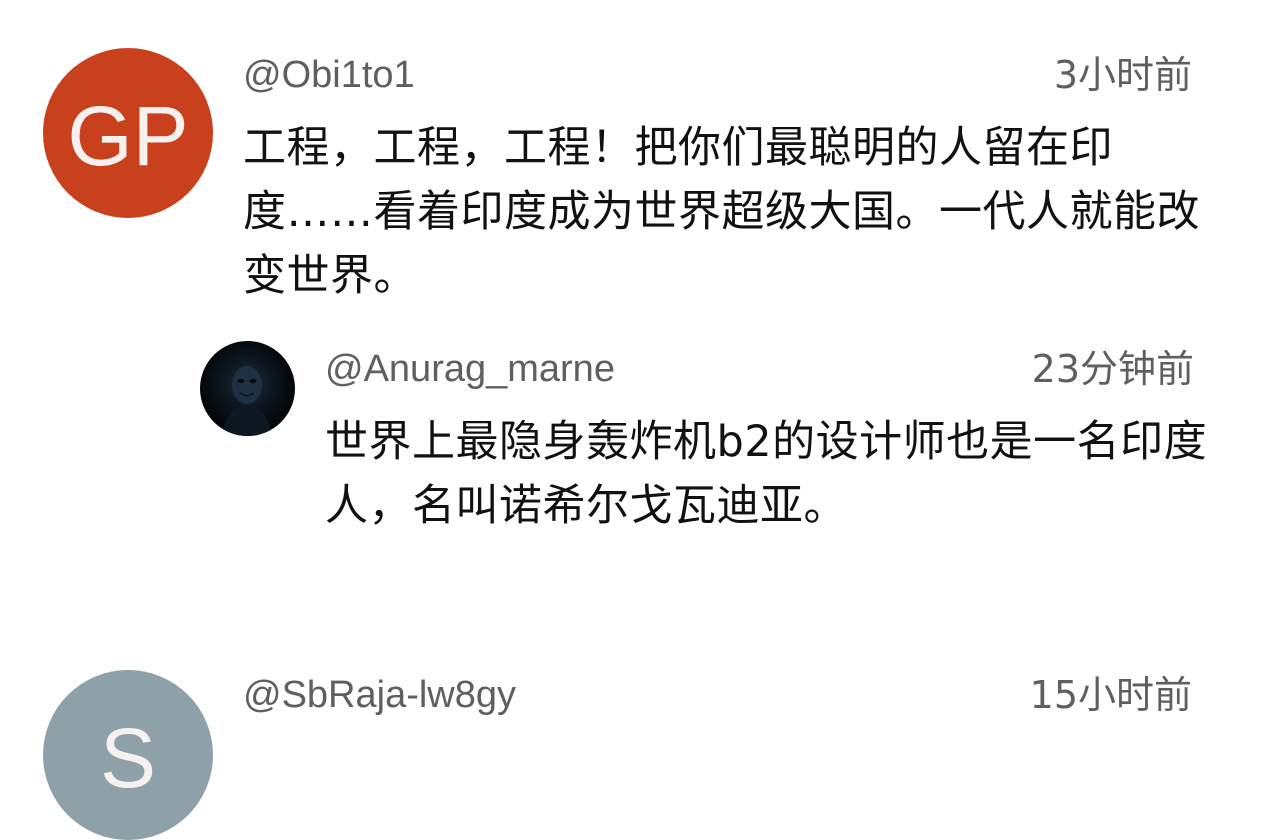 This screenshot has height=840, width=1280. Describe the element at coordinates (247, 401) in the screenshot. I see `masked-figure-avatar-icon` at that location.